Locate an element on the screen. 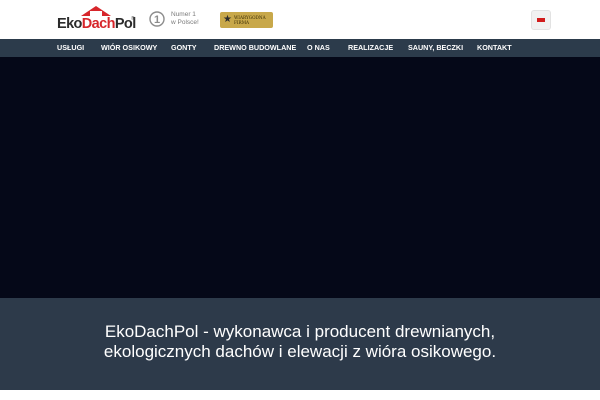 This screenshot has height=400, width=600. svg-text: 1 is located at coordinates (157, 20).